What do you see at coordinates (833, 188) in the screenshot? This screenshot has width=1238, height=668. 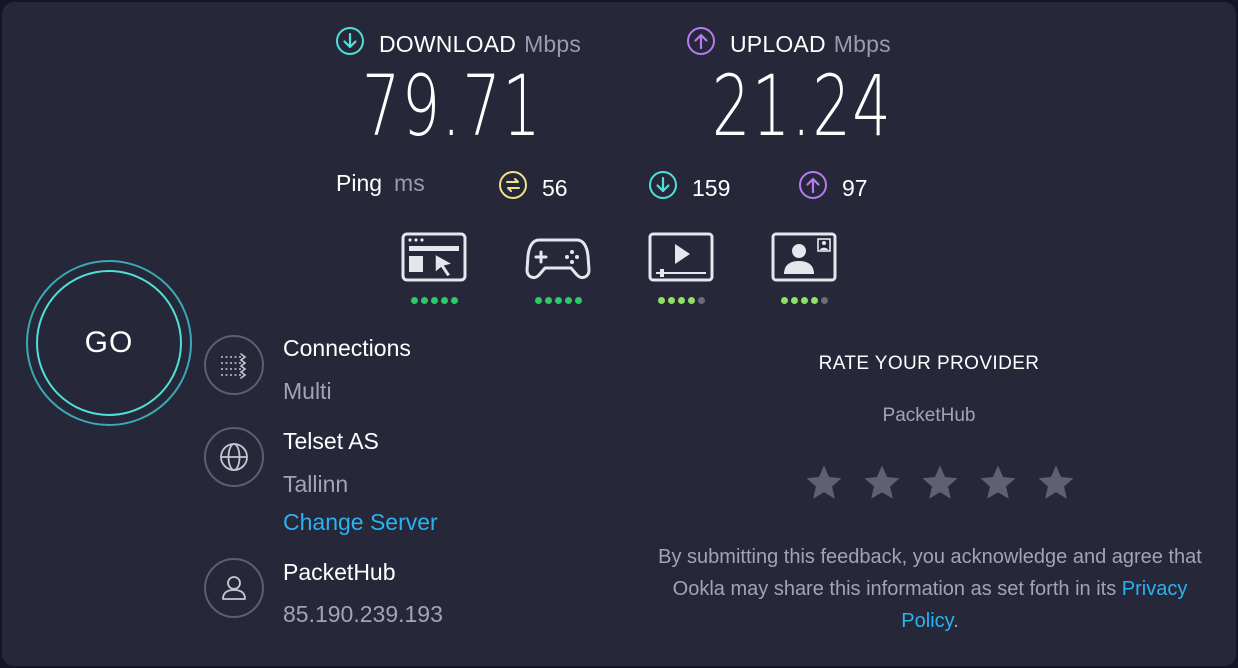 I see `ping-upload: 97` at bounding box center [833, 188].